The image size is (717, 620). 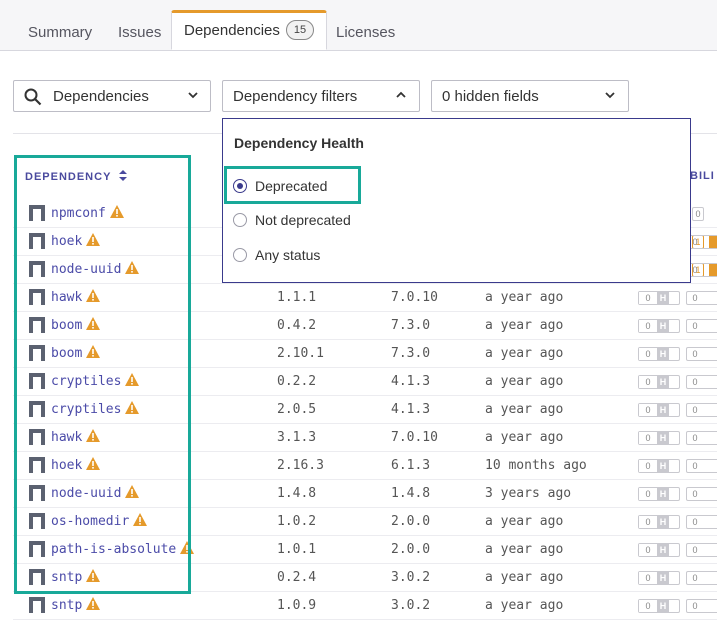 What do you see at coordinates (401, 94) in the screenshot?
I see `chevron-up-icon` at bounding box center [401, 94].